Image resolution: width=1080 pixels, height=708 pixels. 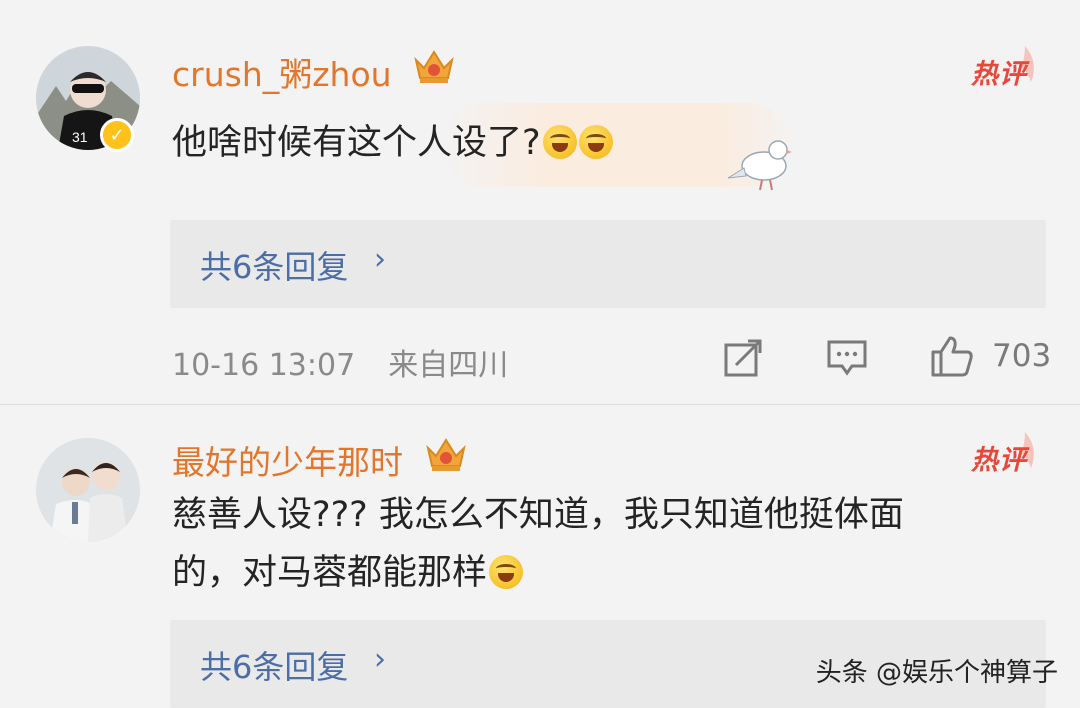 I want to click on username: 最好的少年那时, so click(x=287, y=460).